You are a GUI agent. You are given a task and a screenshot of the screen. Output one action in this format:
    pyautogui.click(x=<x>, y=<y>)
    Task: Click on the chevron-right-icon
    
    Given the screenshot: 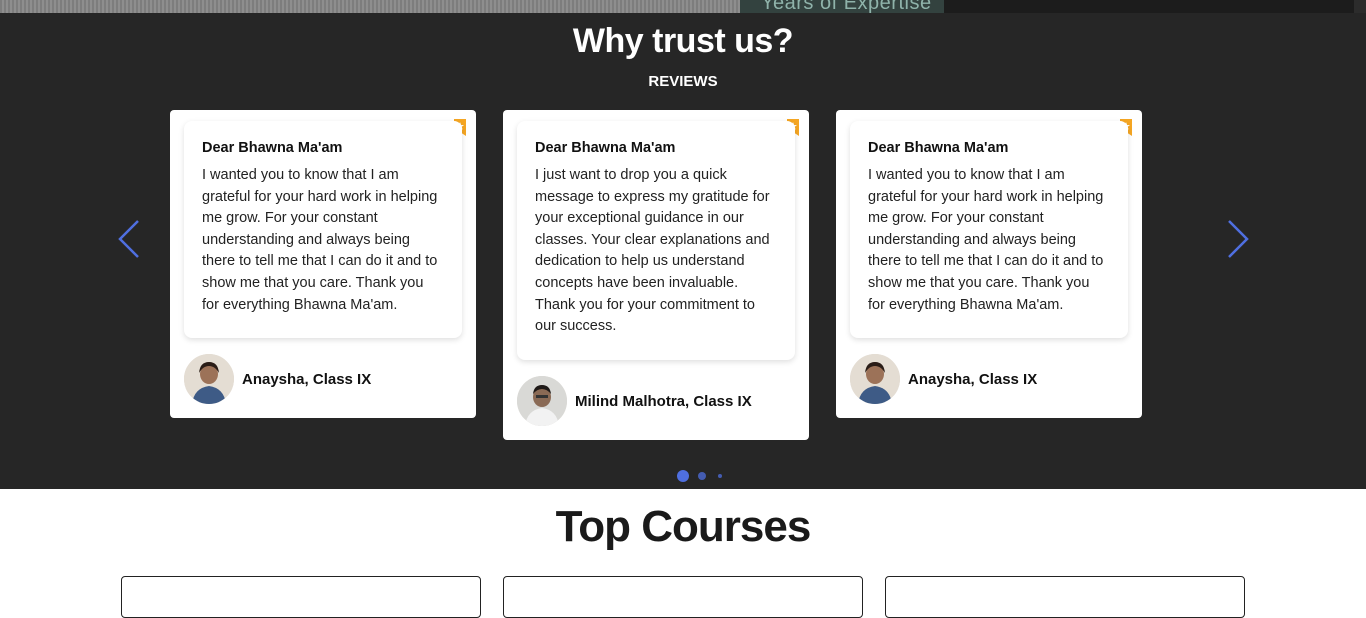 What is the action you would take?
    pyautogui.click(x=1238, y=239)
    